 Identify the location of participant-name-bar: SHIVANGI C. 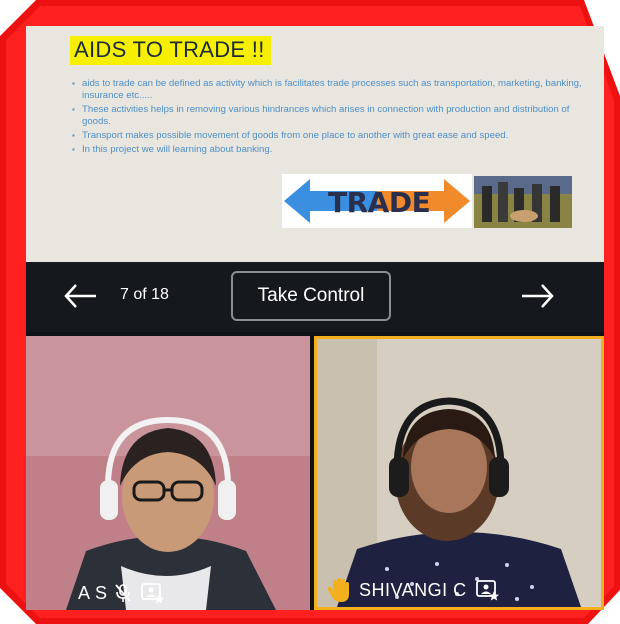
(413, 590).